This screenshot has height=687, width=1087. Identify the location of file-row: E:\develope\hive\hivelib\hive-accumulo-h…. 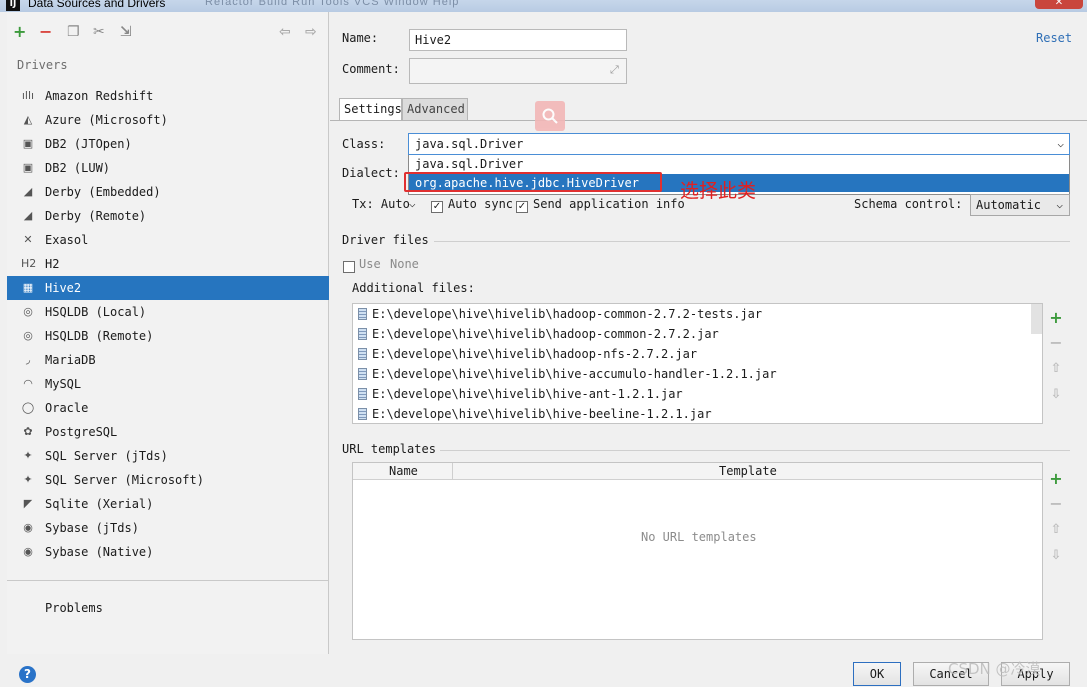
(566, 374).